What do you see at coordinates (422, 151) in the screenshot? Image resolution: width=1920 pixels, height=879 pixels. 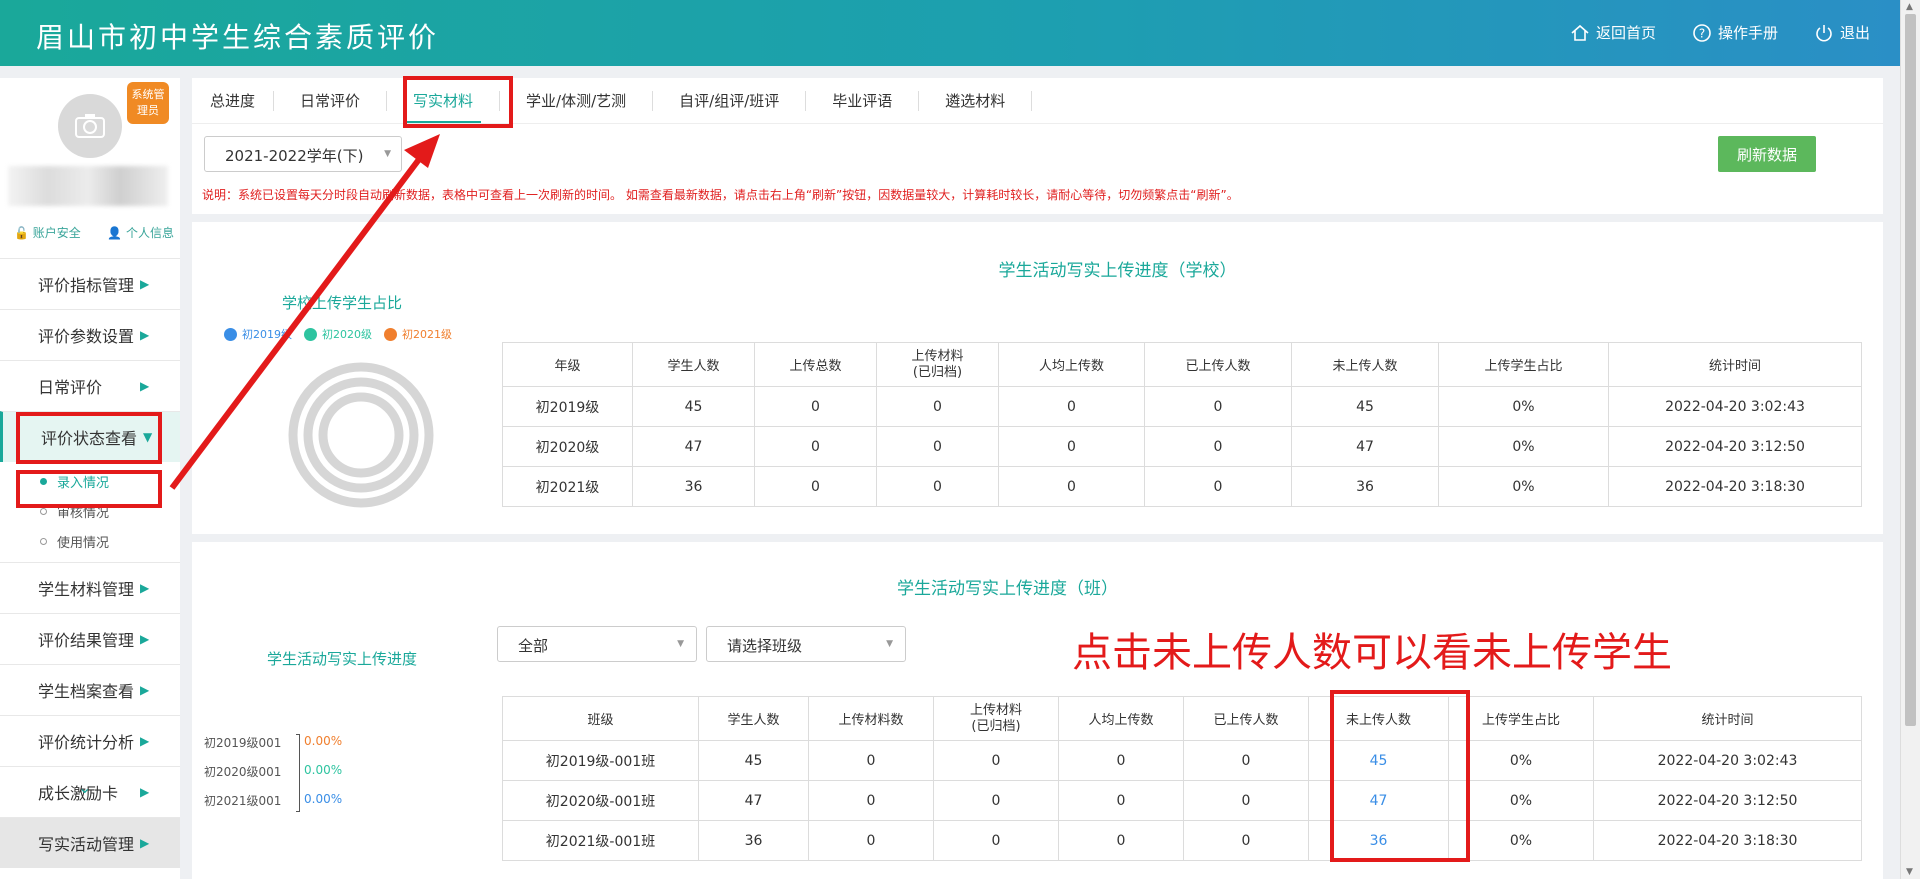 I see `arrow-head` at bounding box center [422, 151].